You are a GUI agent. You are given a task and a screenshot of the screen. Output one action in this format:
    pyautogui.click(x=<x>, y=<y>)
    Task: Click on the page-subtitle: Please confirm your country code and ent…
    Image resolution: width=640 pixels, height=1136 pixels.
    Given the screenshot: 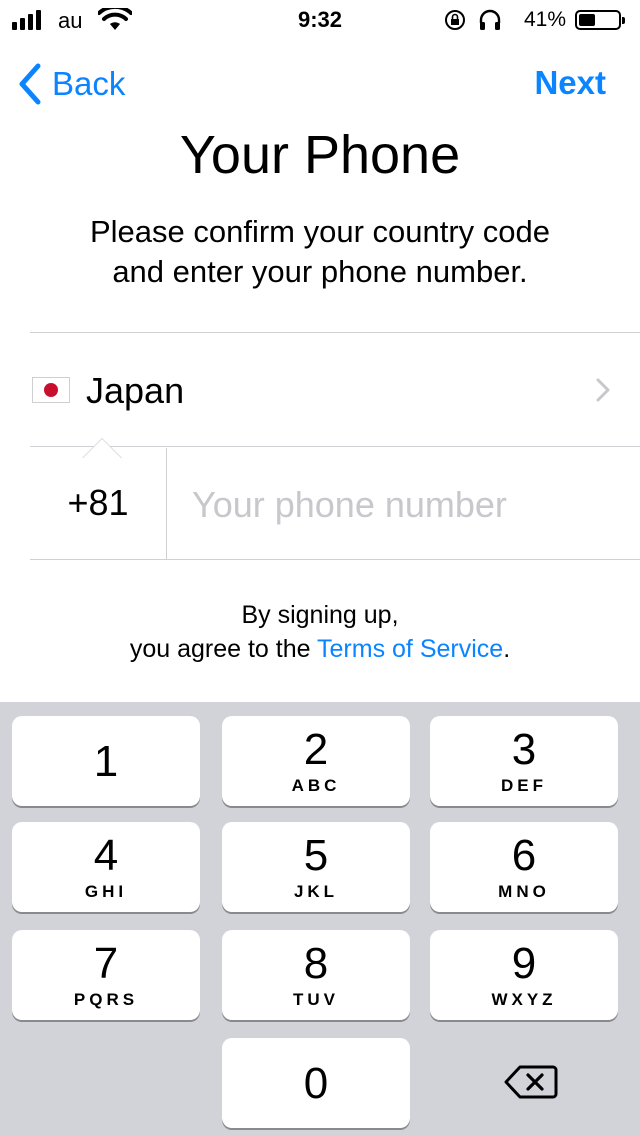 What is the action you would take?
    pyautogui.click(x=320, y=252)
    